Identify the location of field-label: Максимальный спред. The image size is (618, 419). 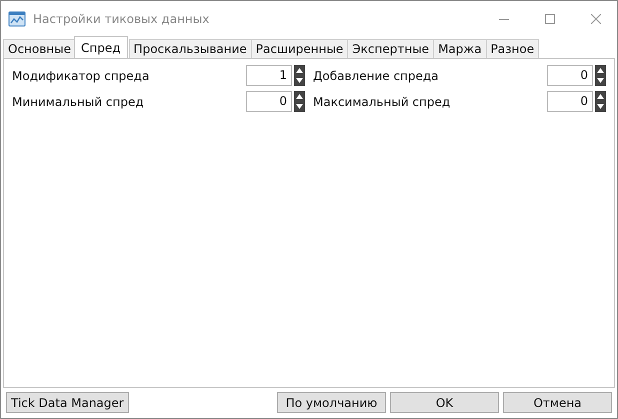
(382, 101).